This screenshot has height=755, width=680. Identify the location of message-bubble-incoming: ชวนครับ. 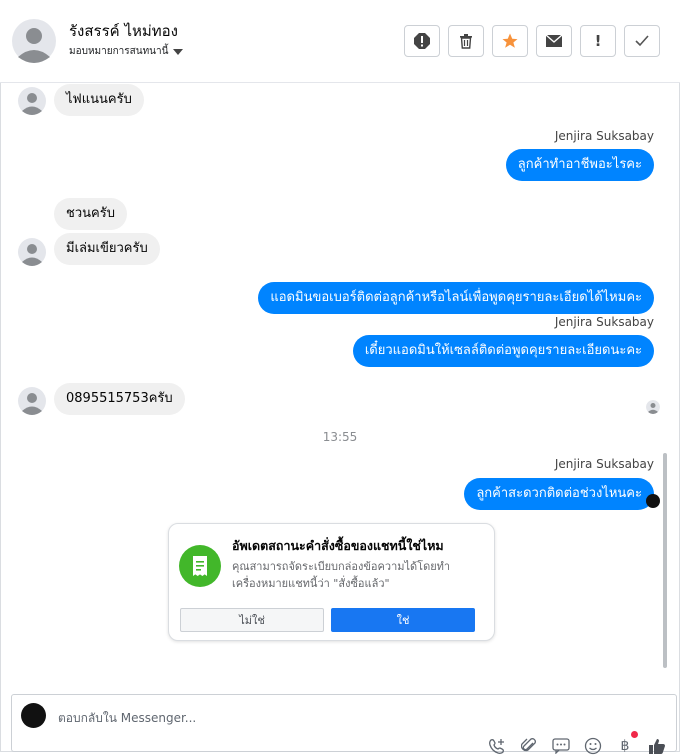
(90, 214).